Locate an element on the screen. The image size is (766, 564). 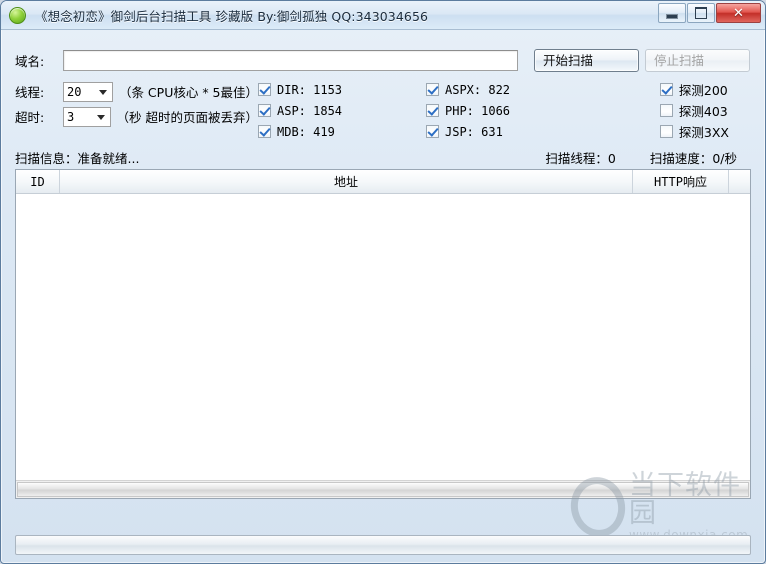
thread-label: 线程: is located at coordinates (30, 92).